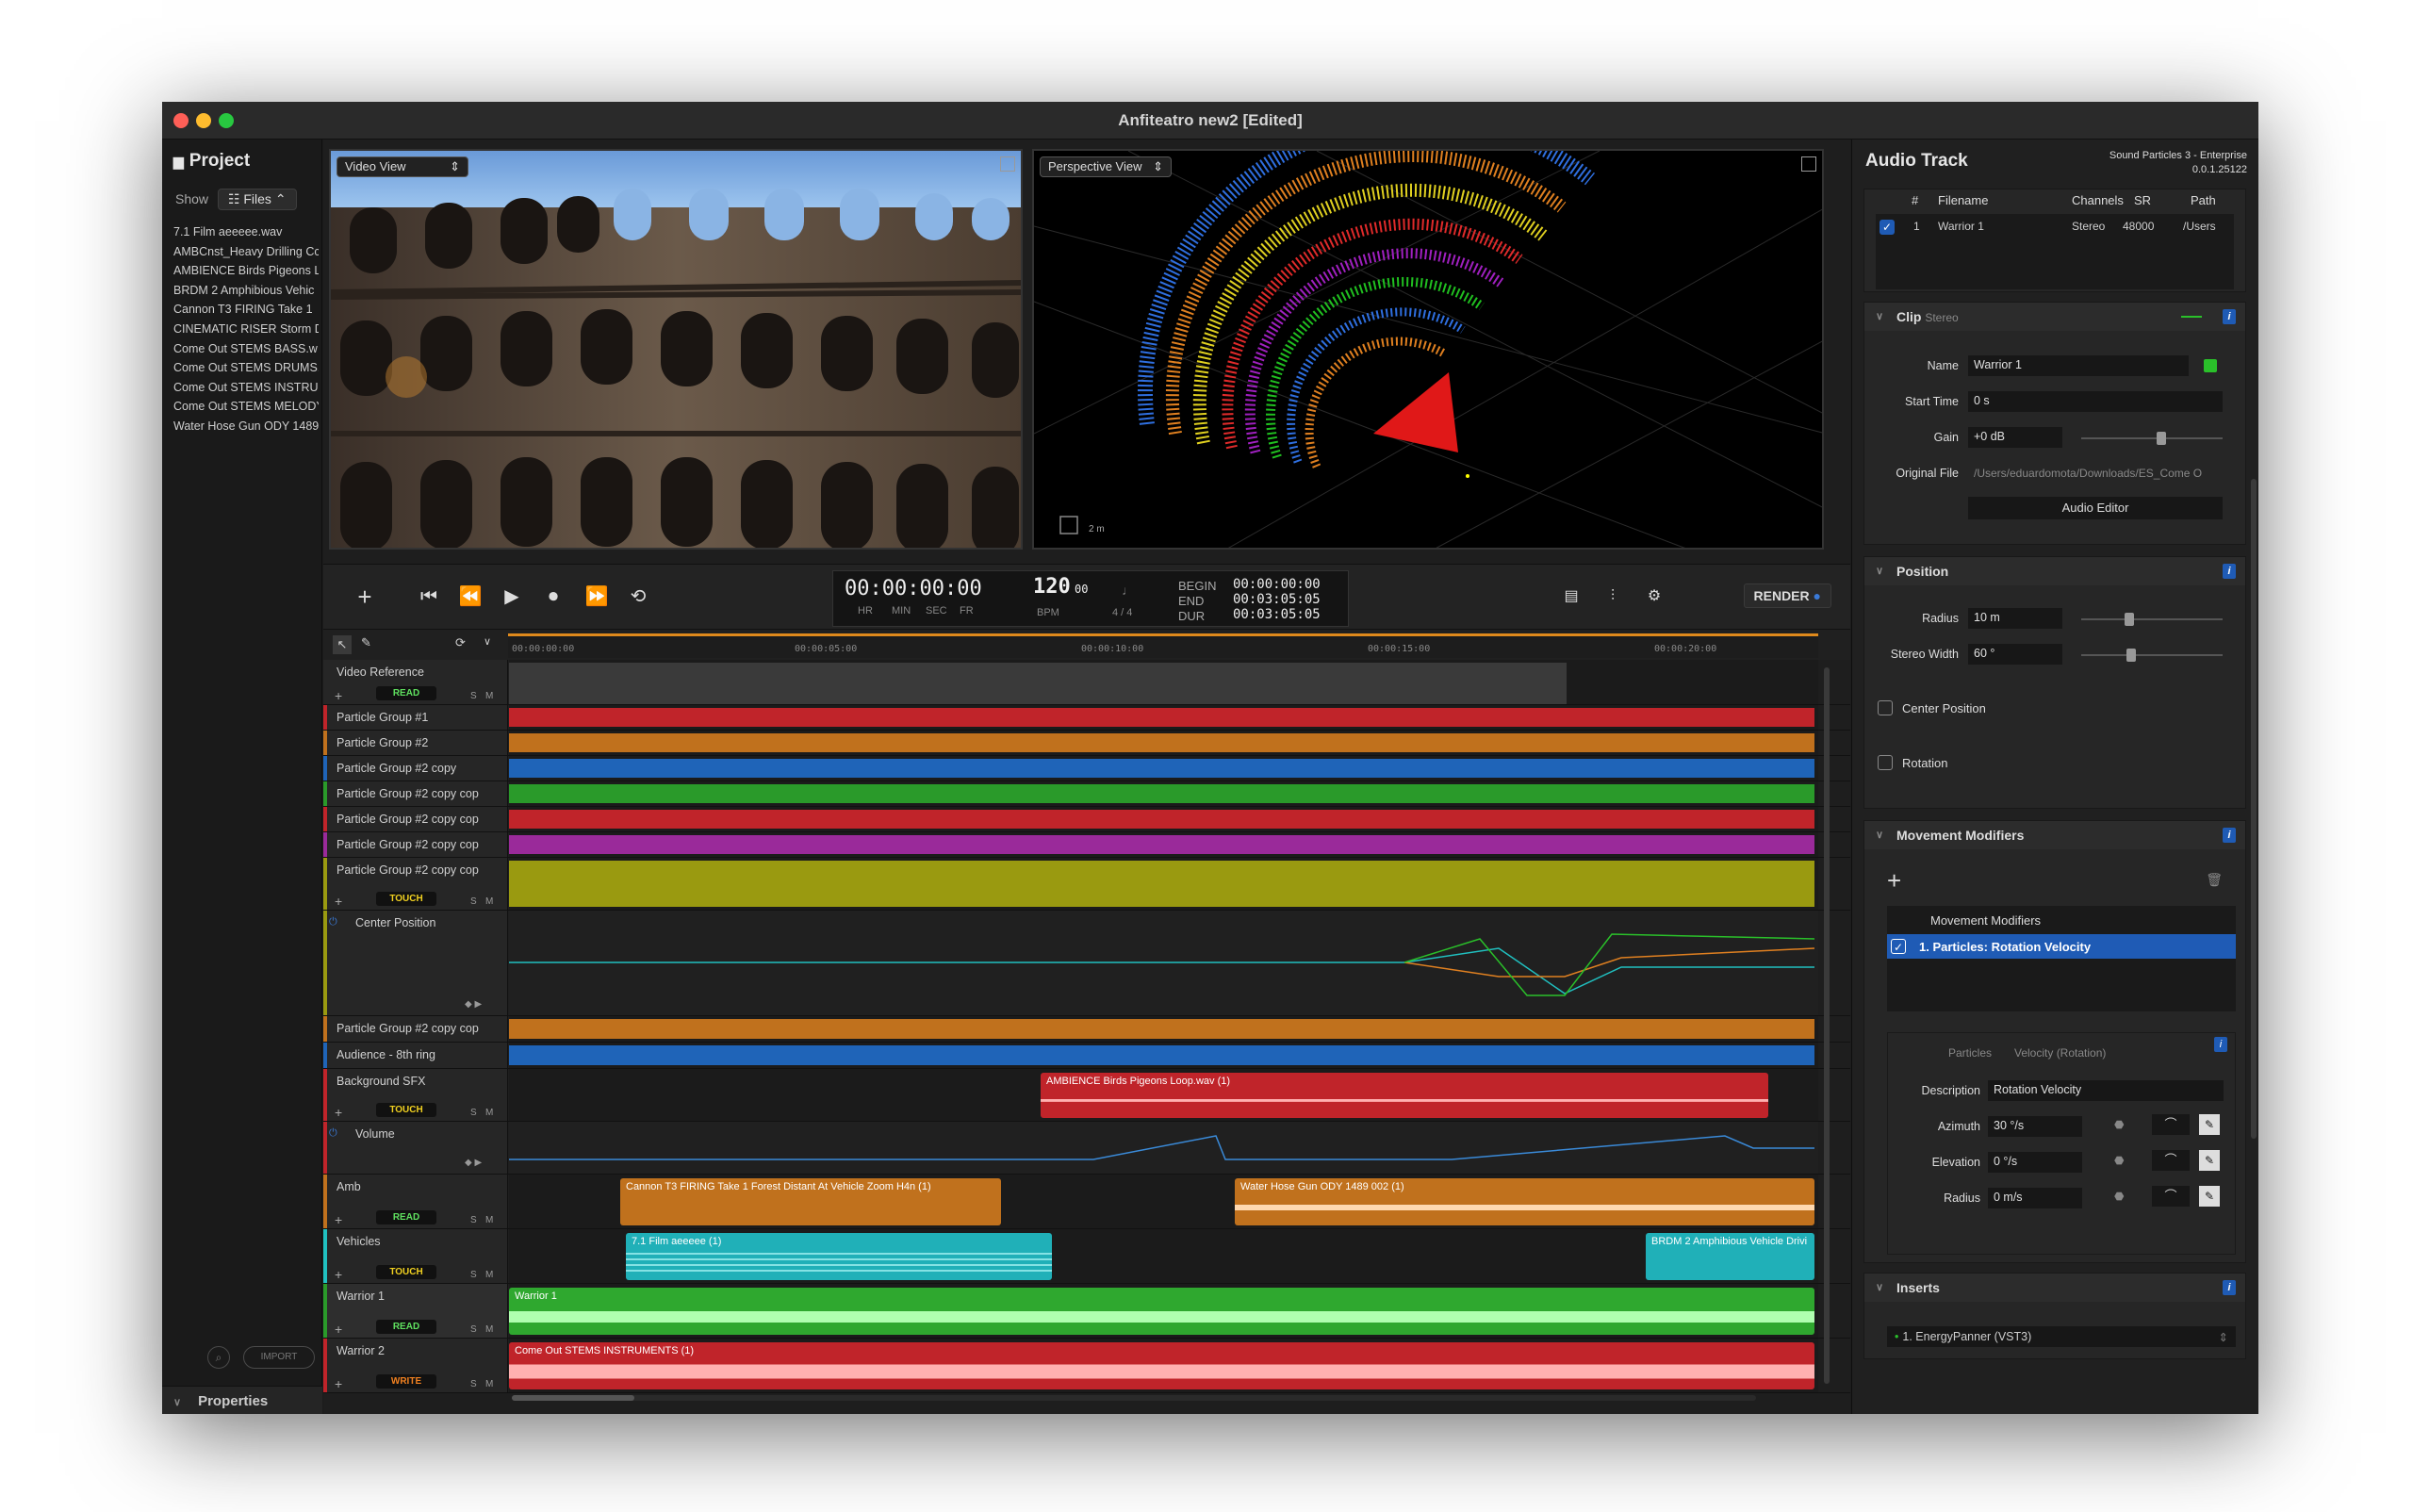 The image size is (2413, 1512). I want to click on video-view-selector: Video View ⇕, so click(403, 167).